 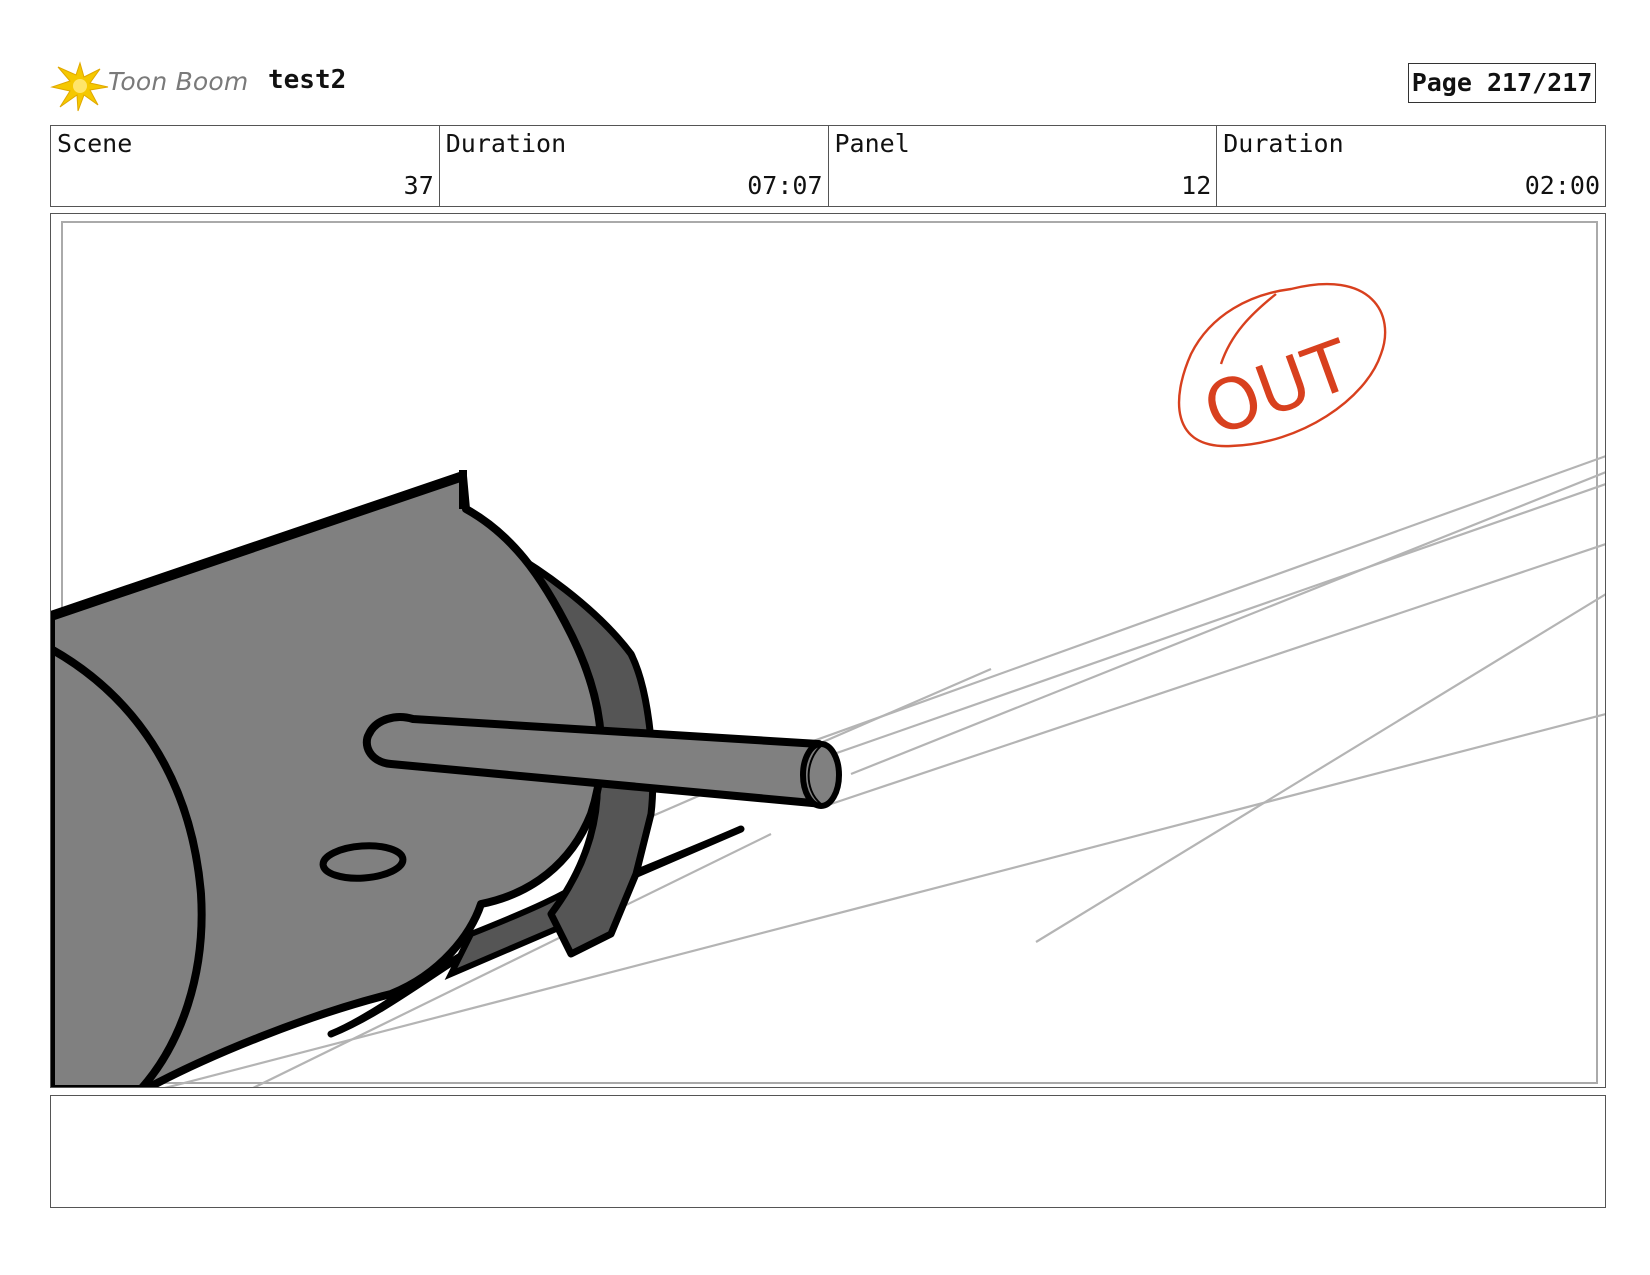 I want to click on scene-duration-label: Duration, so click(x=506, y=143).